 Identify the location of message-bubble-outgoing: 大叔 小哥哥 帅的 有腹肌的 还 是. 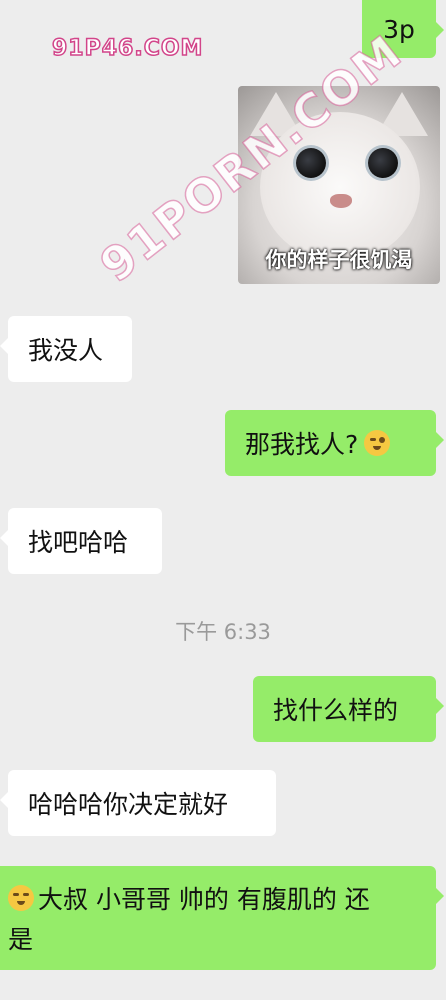
(222, 918).